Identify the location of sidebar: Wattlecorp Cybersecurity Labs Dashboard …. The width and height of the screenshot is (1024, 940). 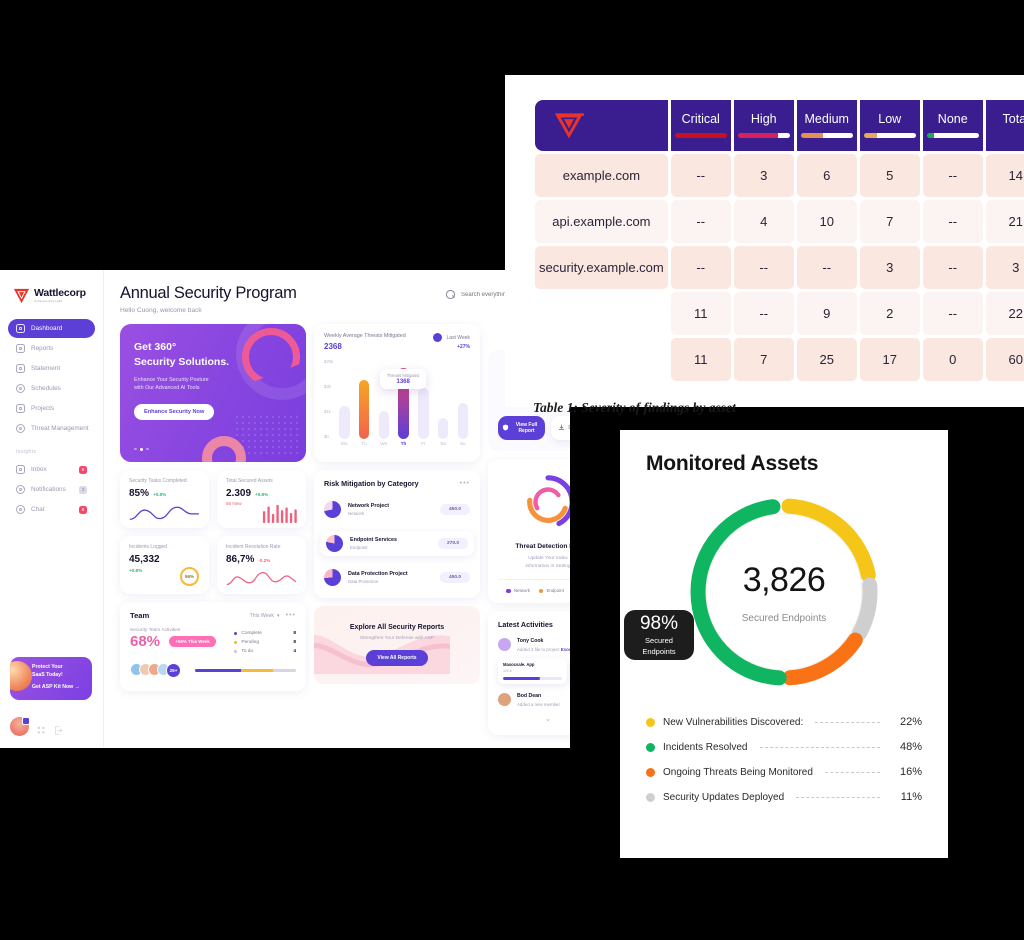
(52, 509).